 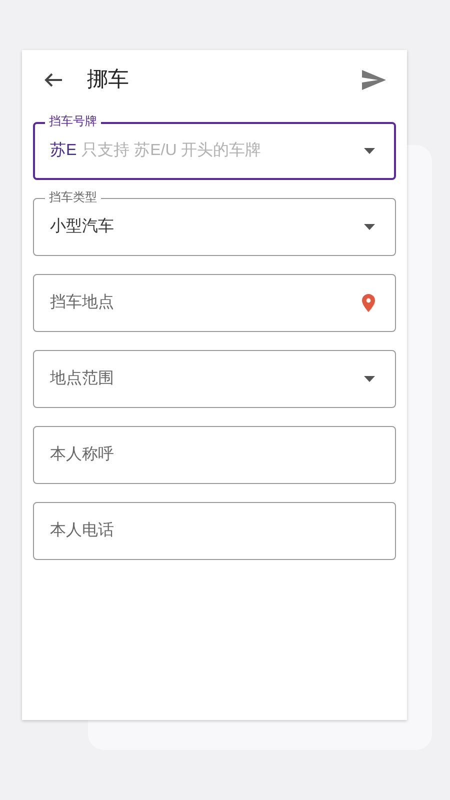 I want to click on field-placeholder: 挡车地点, so click(x=82, y=302).